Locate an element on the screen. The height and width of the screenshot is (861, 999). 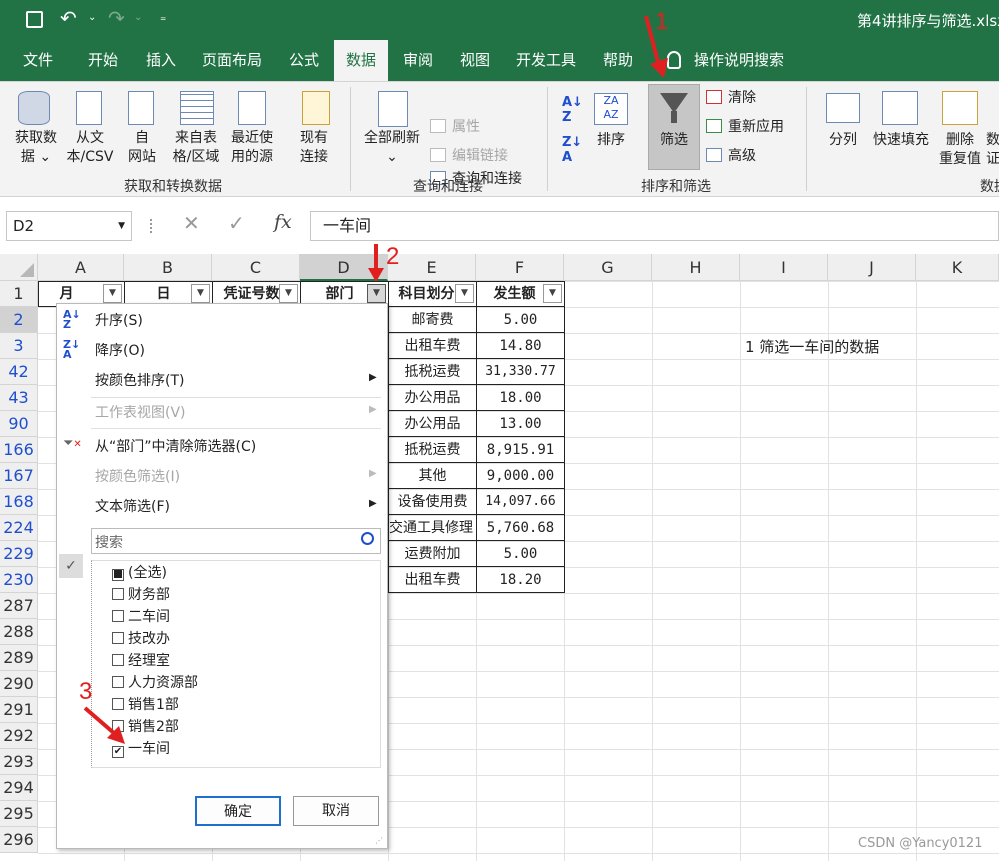
cell-amount: 18.20 is located at coordinates (520, 579).